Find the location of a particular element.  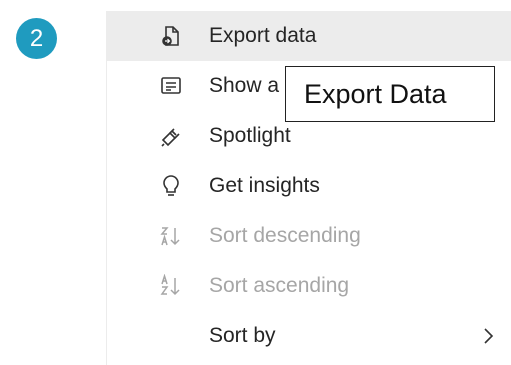

menu-item-export-data: Export data is located at coordinates (309, 36).